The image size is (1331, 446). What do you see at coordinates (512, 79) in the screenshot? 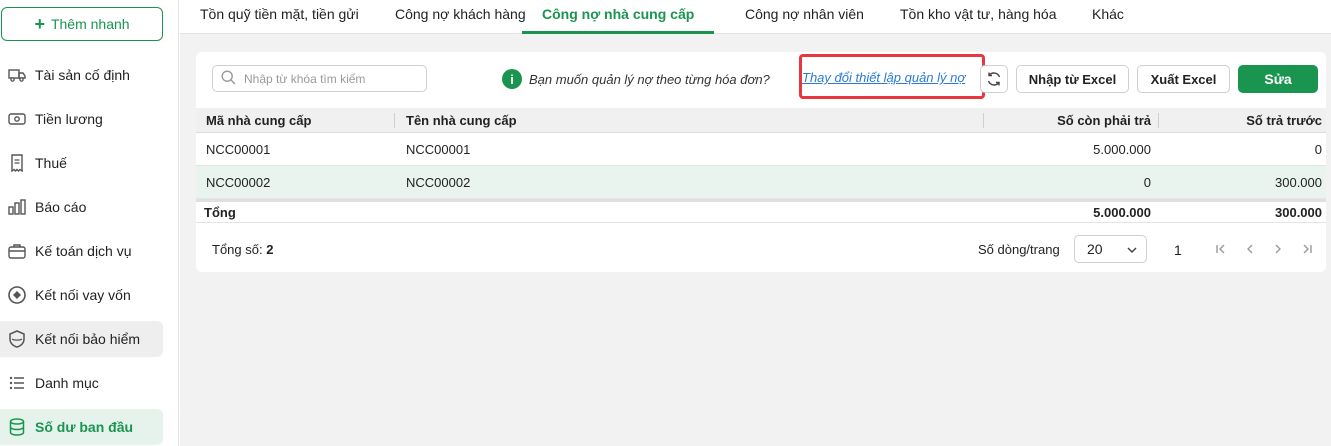
I see `info-icon: i` at bounding box center [512, 79].